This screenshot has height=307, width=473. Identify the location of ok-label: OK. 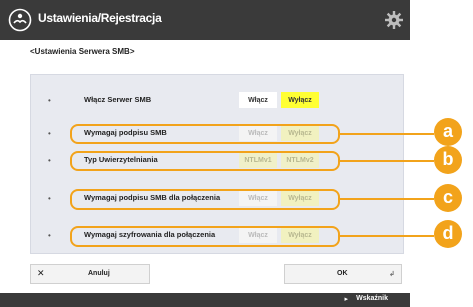
(342, 273).